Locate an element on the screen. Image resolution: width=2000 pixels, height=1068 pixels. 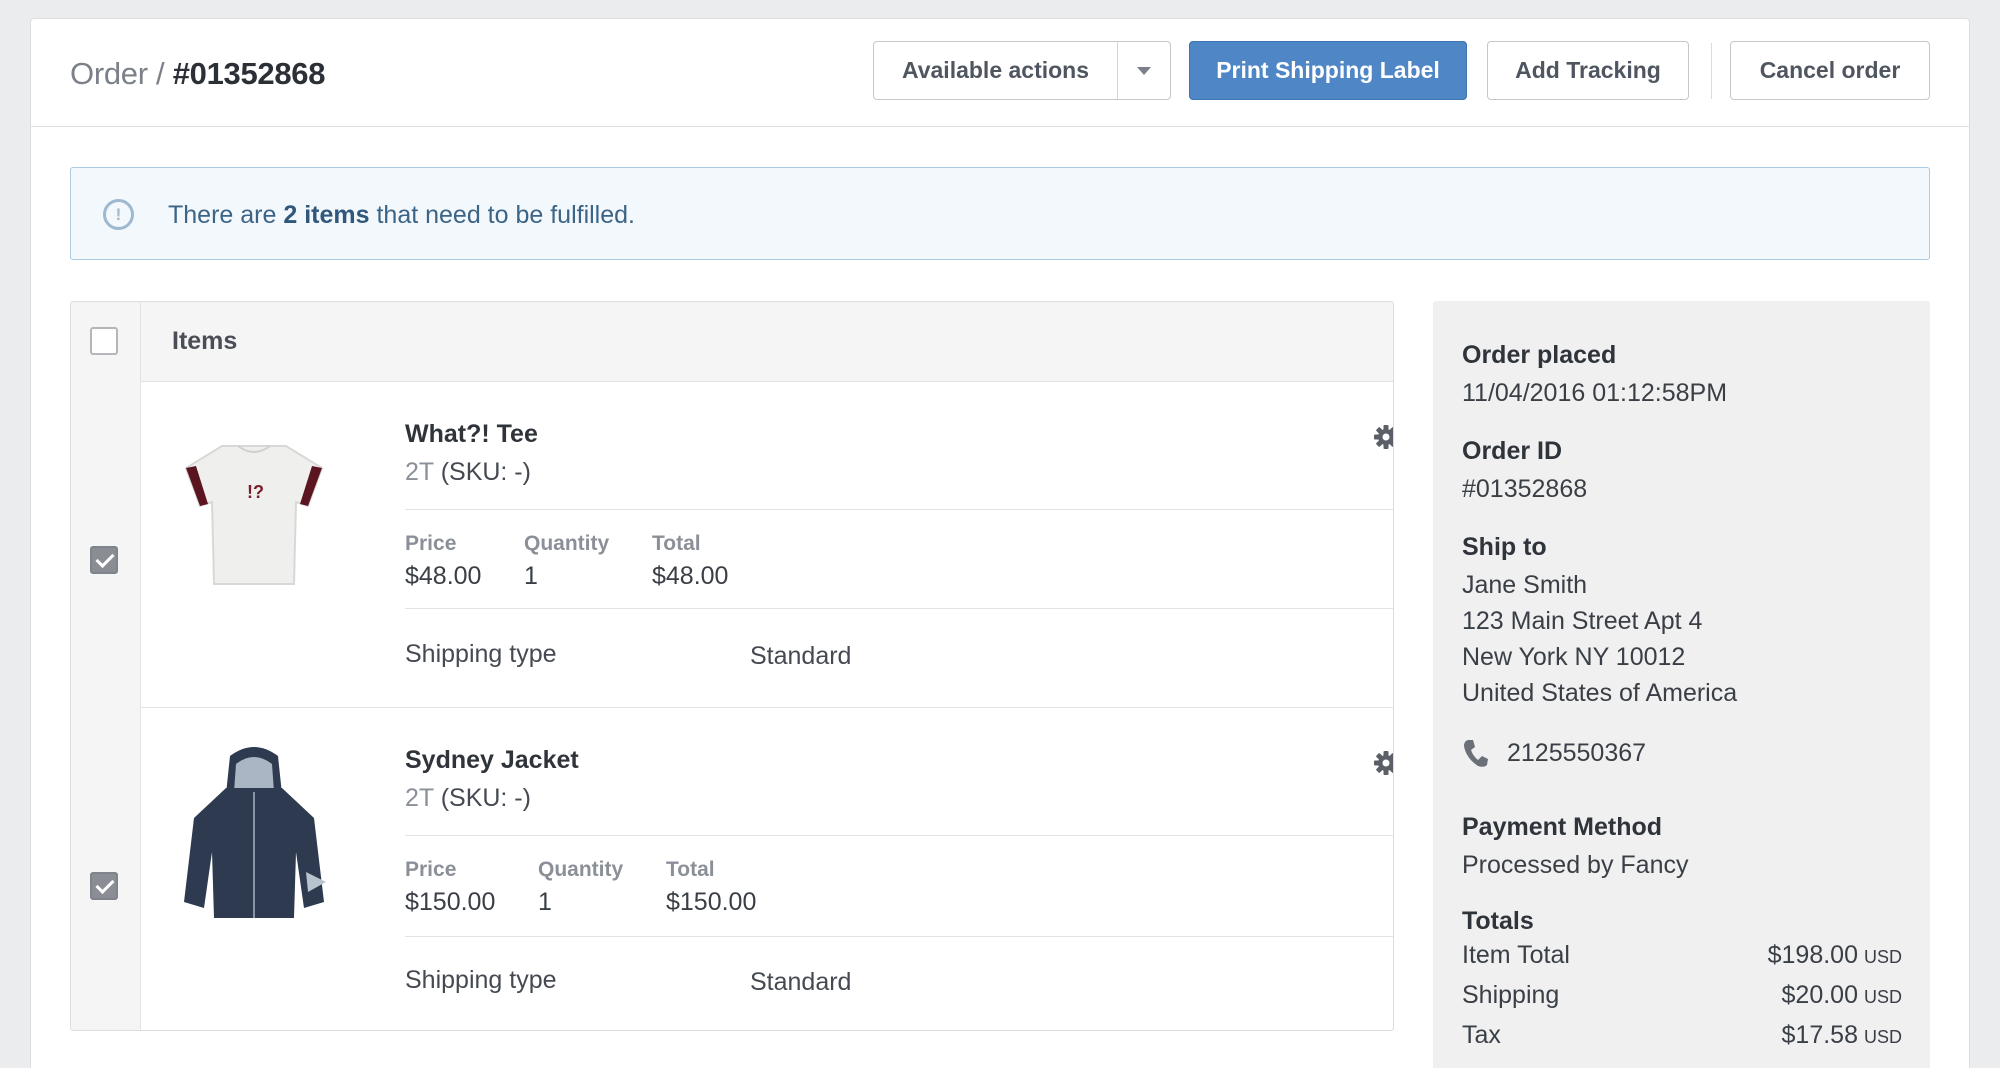
total-value: $48.00 is located at coordinates (690, 576).